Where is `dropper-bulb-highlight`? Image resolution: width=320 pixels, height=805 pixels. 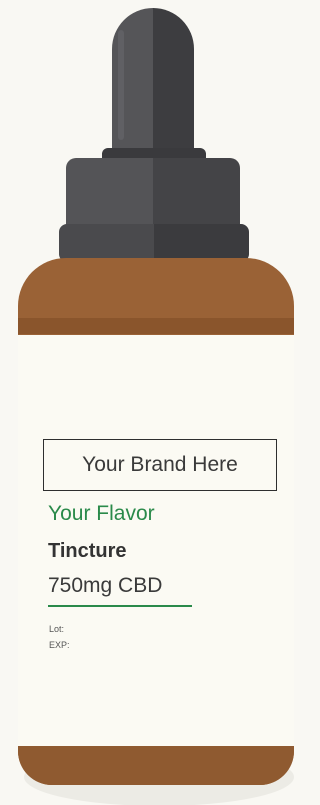
dropper-bulb-highlight is located at coordinates (121, 85).